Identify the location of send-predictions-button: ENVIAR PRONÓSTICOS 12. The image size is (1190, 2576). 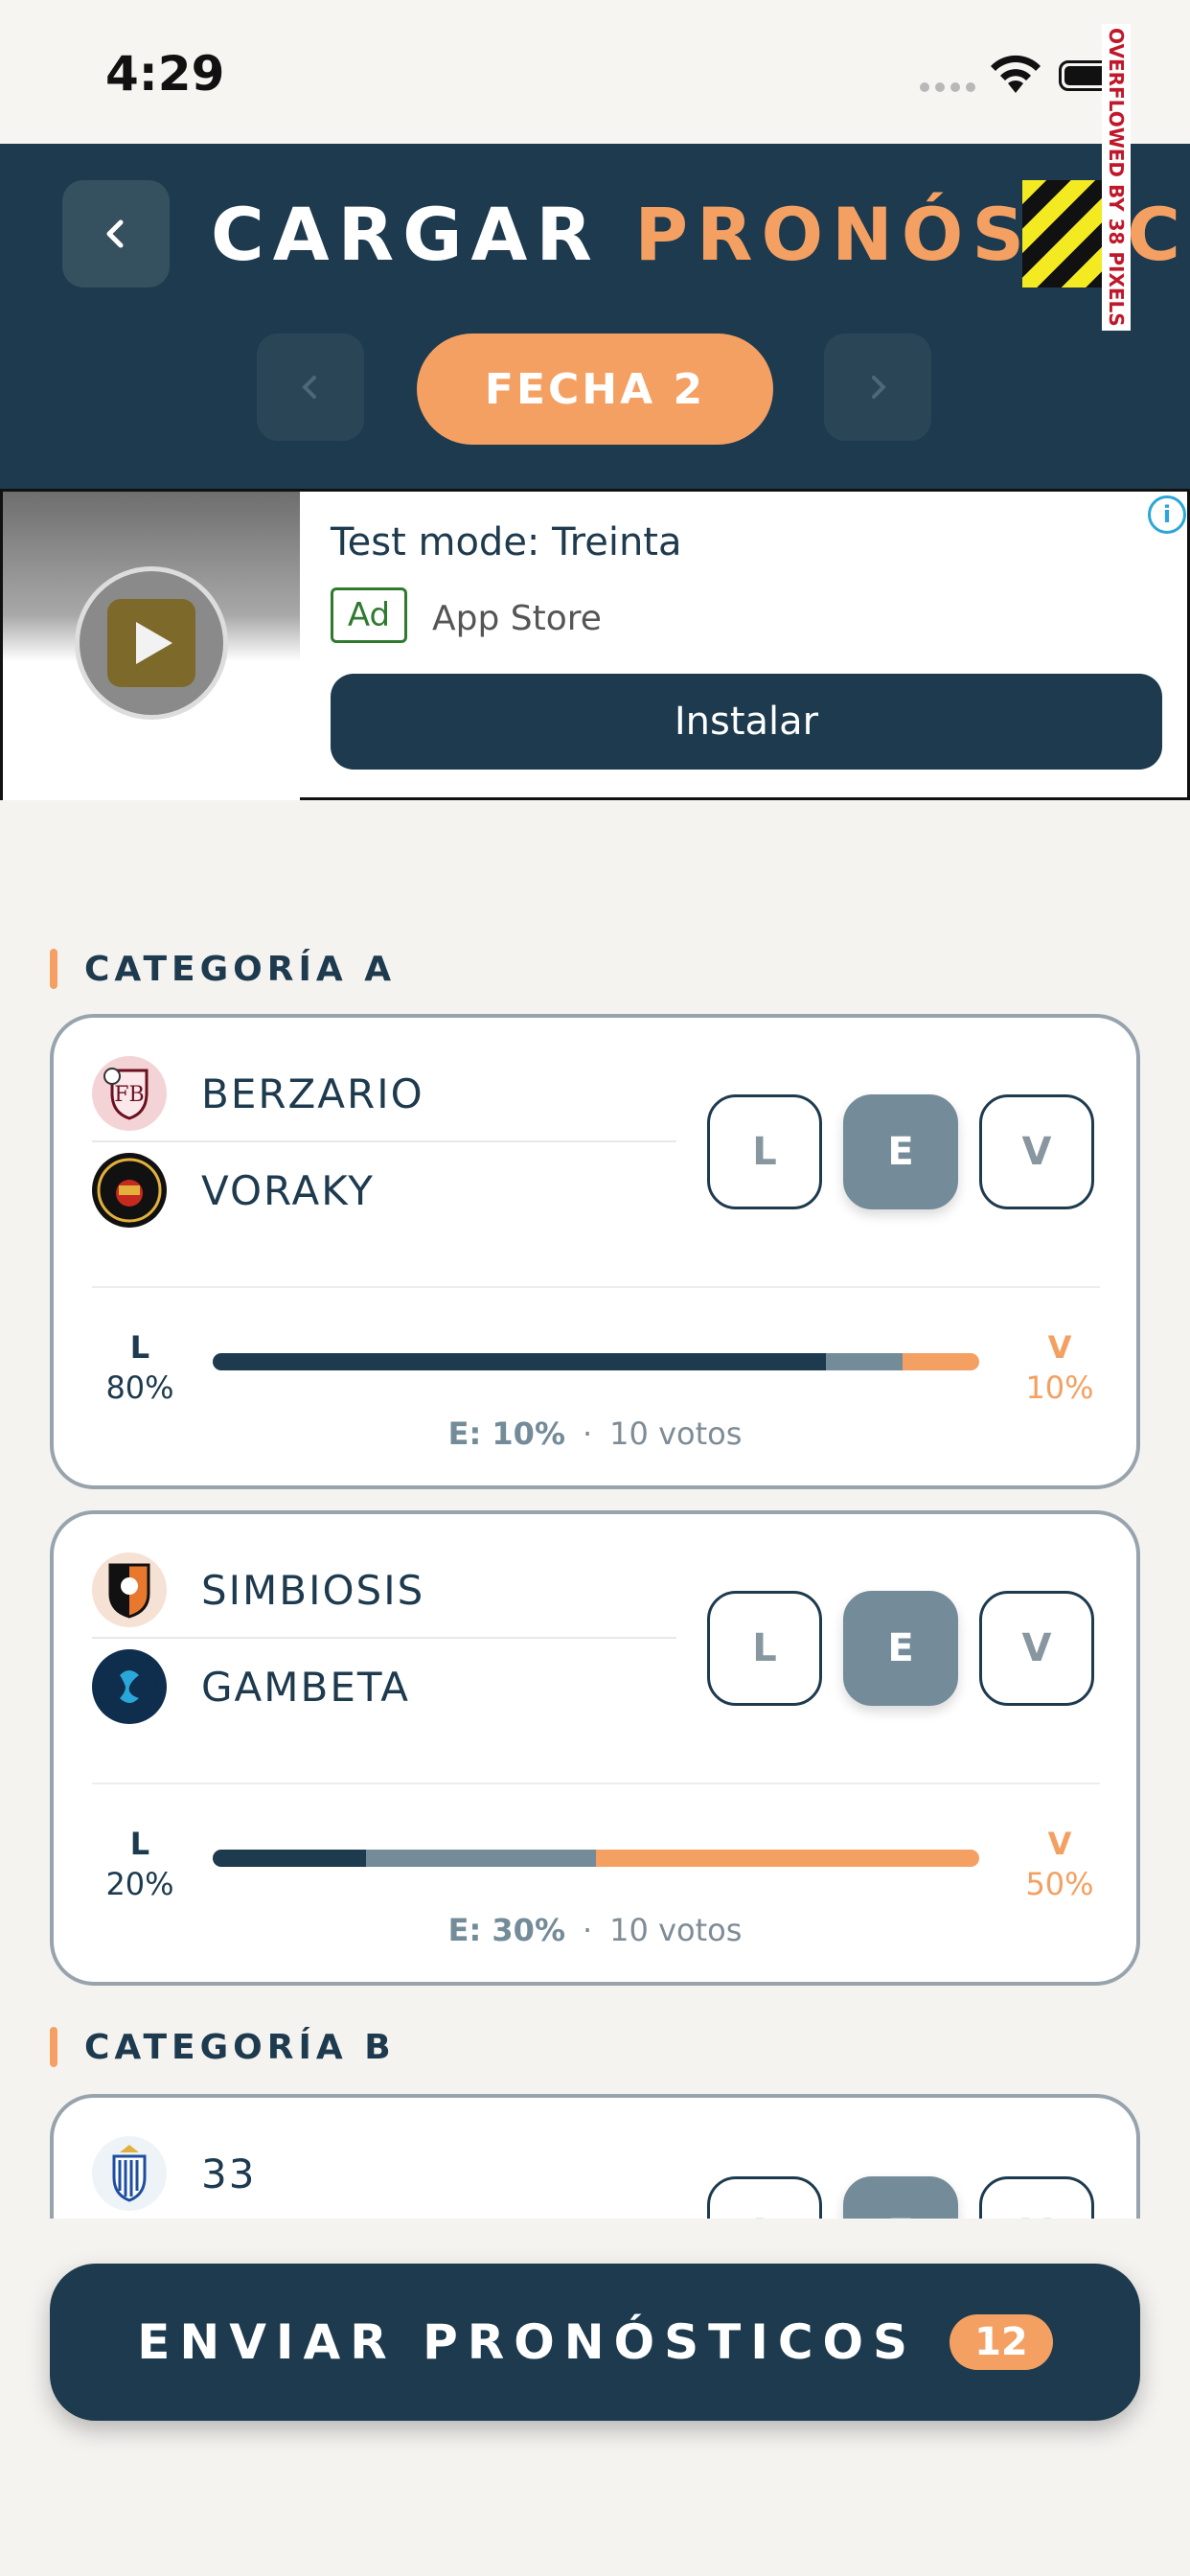
(595, 2342).